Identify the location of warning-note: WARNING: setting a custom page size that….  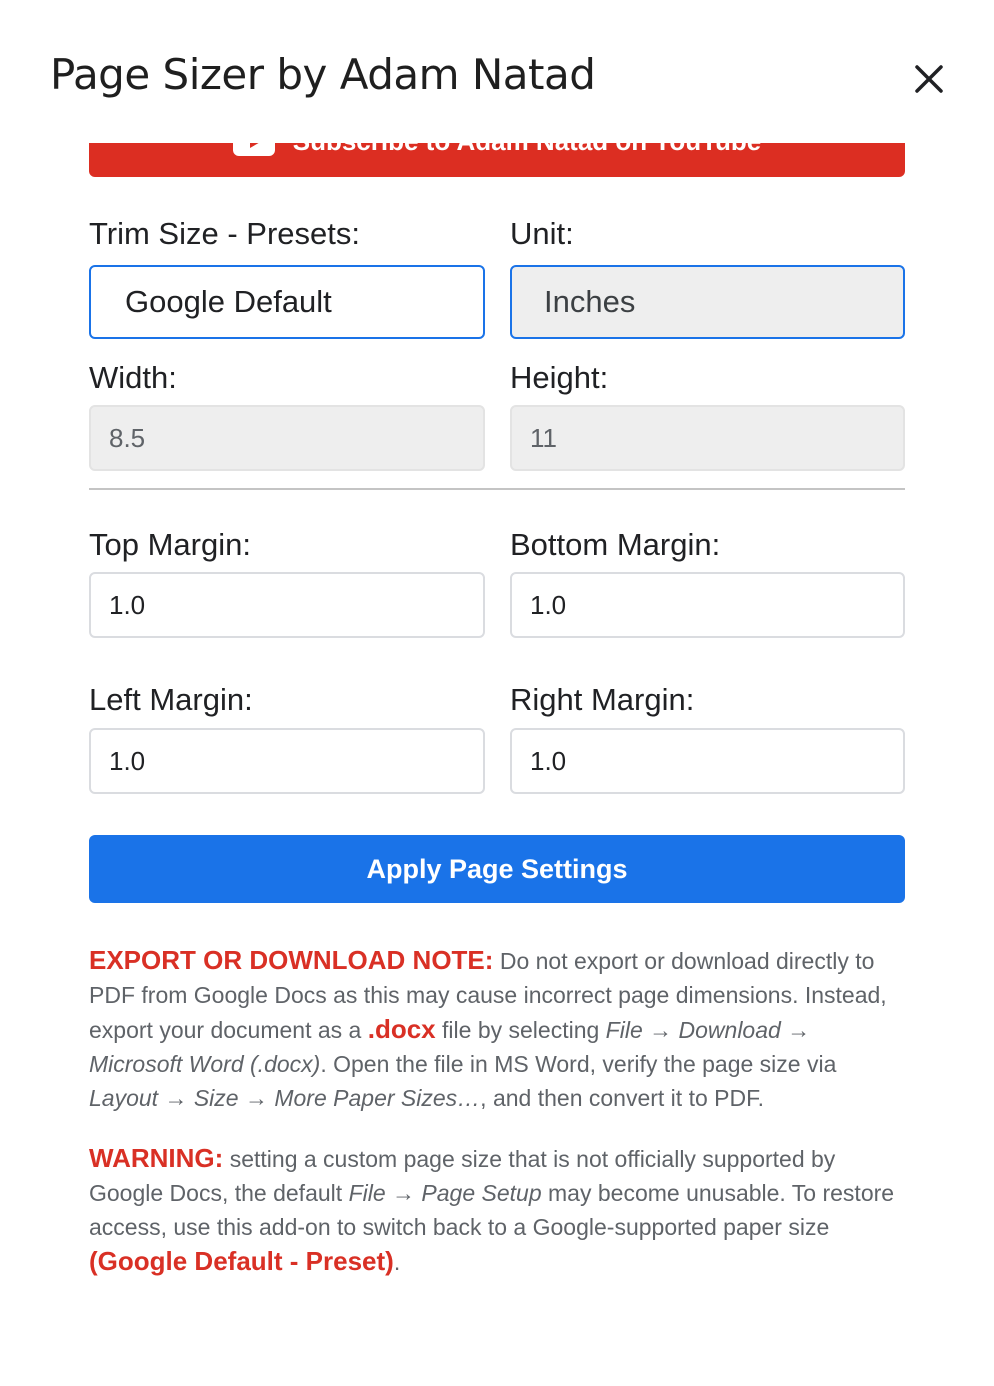
(497, 1210).